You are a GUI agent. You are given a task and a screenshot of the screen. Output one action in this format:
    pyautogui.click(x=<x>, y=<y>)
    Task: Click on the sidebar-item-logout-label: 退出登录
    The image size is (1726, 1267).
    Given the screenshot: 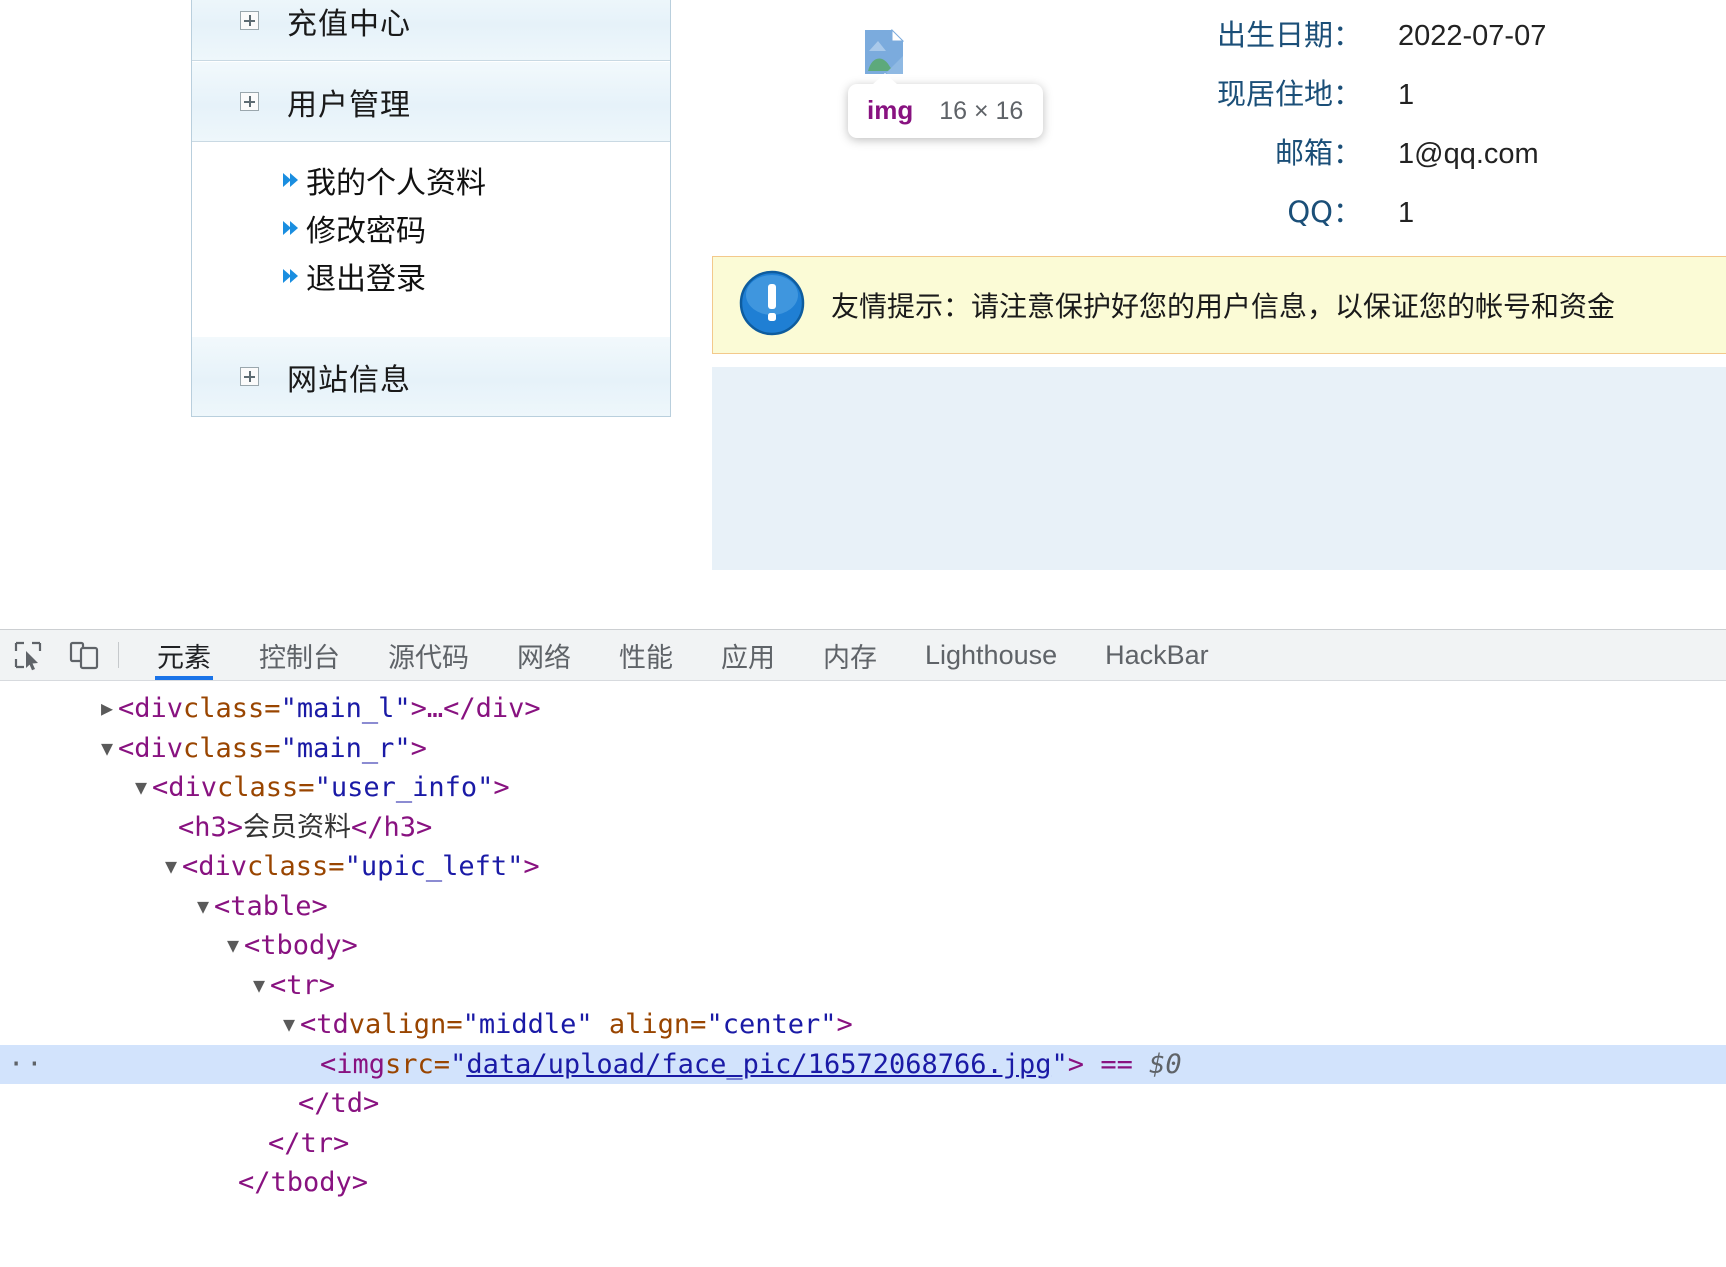 What is the action you would take?
    pyautogui.click(x=366, y=279)
    